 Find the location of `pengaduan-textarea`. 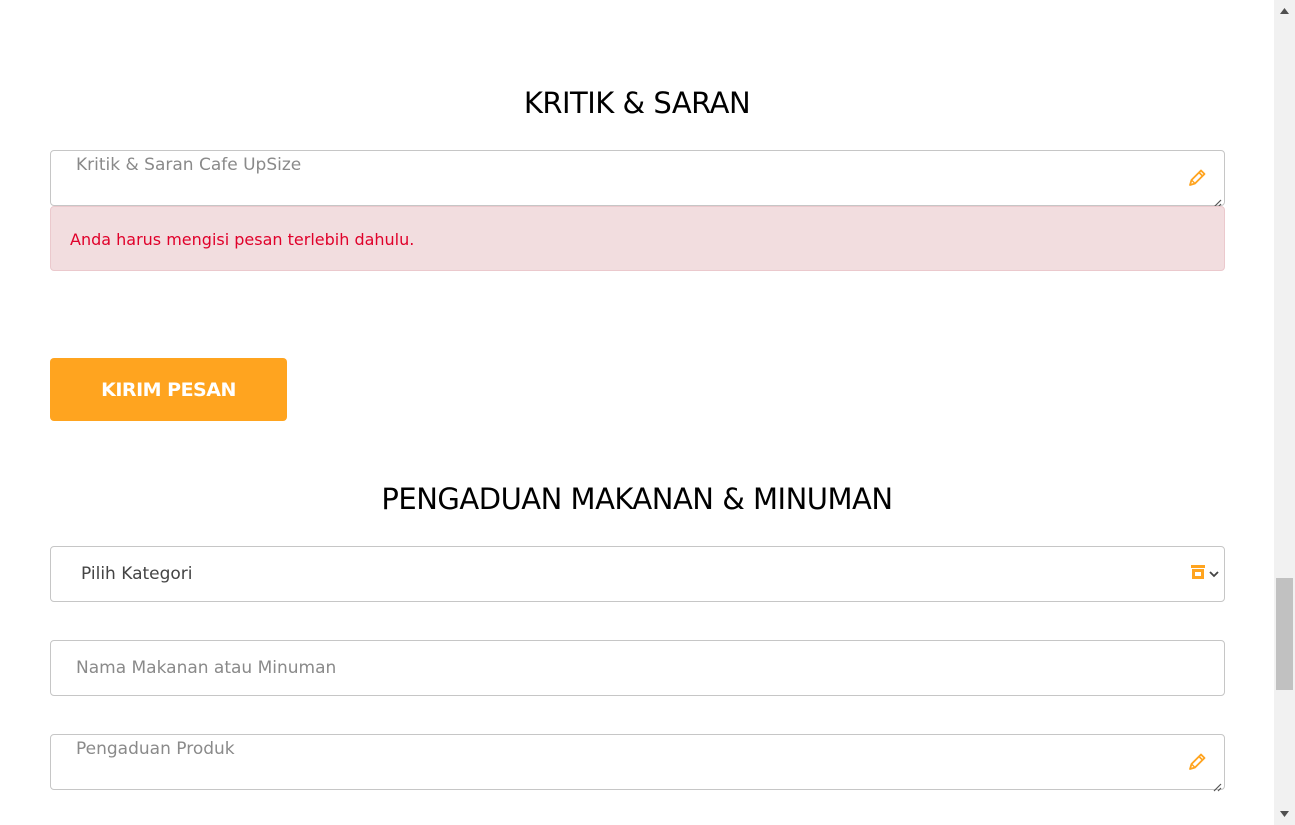

pengaduan-textarea is located at coordinates (637, 762).